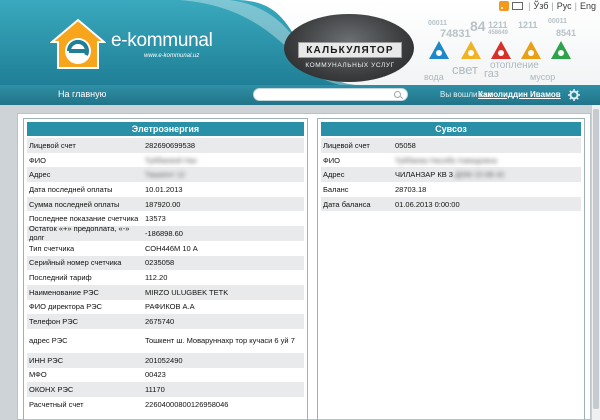 Image resolution: width=600 pixels, height=420 pixels. I want to click on row-value: Туйбаева Насиба Хамидовна, so click(446, 160).